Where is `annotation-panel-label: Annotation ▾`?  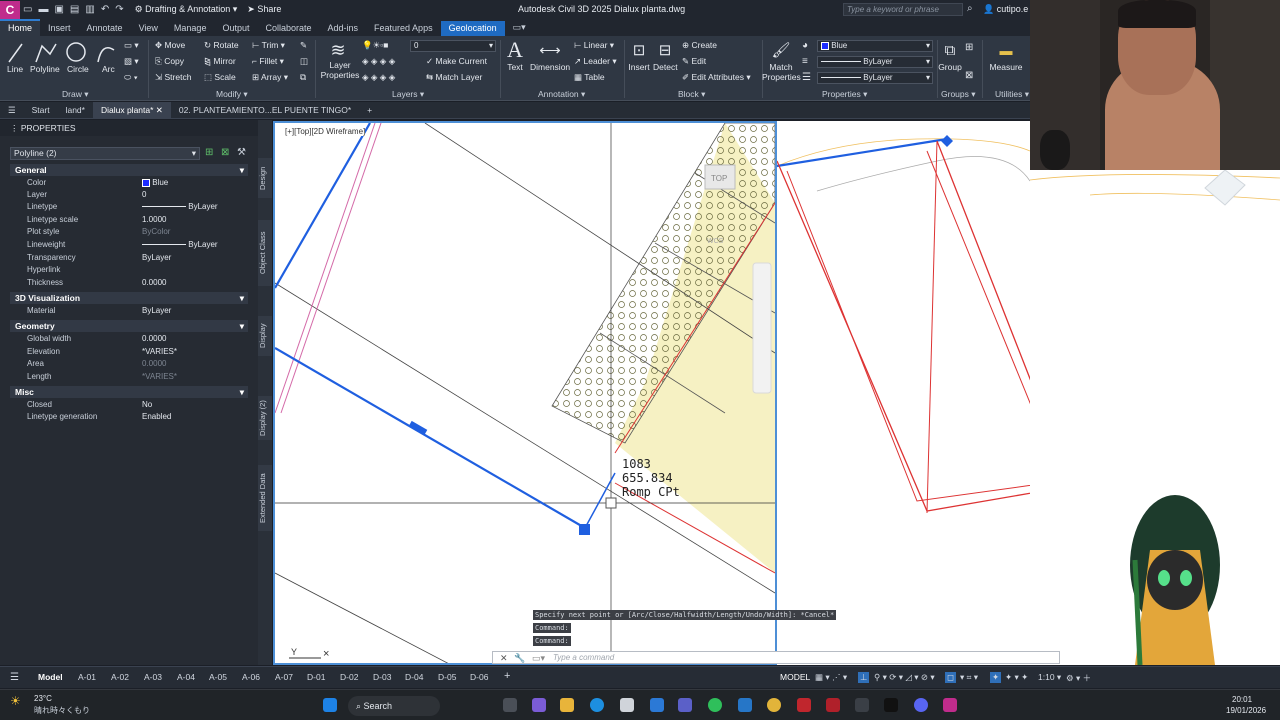 annotation-panel-label: Annotation ▾ is located at coordinates (561, 94).